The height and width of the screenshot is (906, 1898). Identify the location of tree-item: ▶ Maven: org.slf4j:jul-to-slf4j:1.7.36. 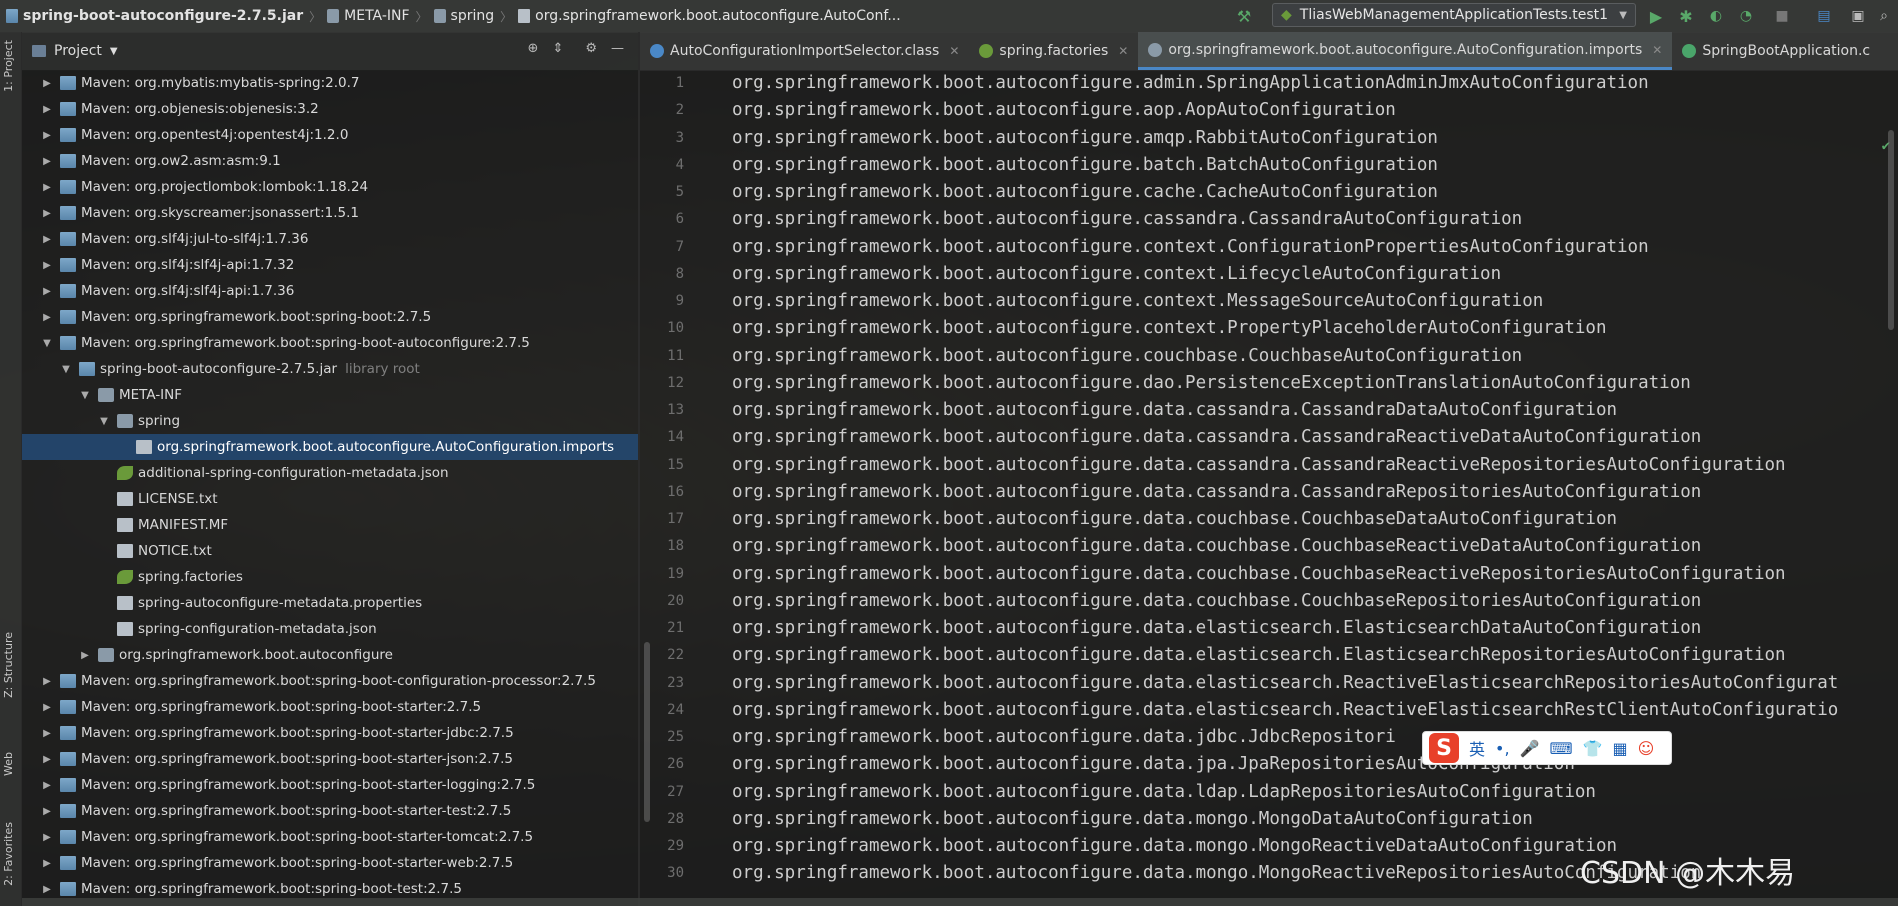
(330, 239).